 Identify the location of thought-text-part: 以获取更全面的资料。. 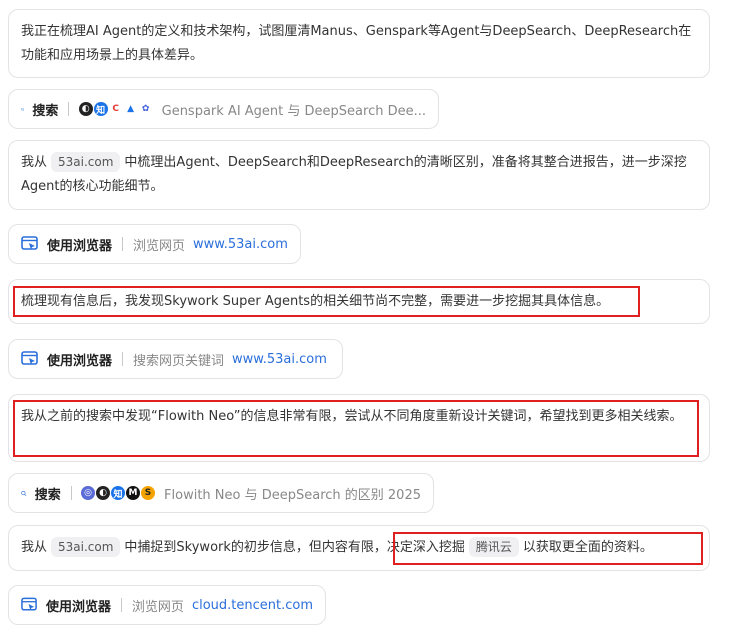
(587, 547).